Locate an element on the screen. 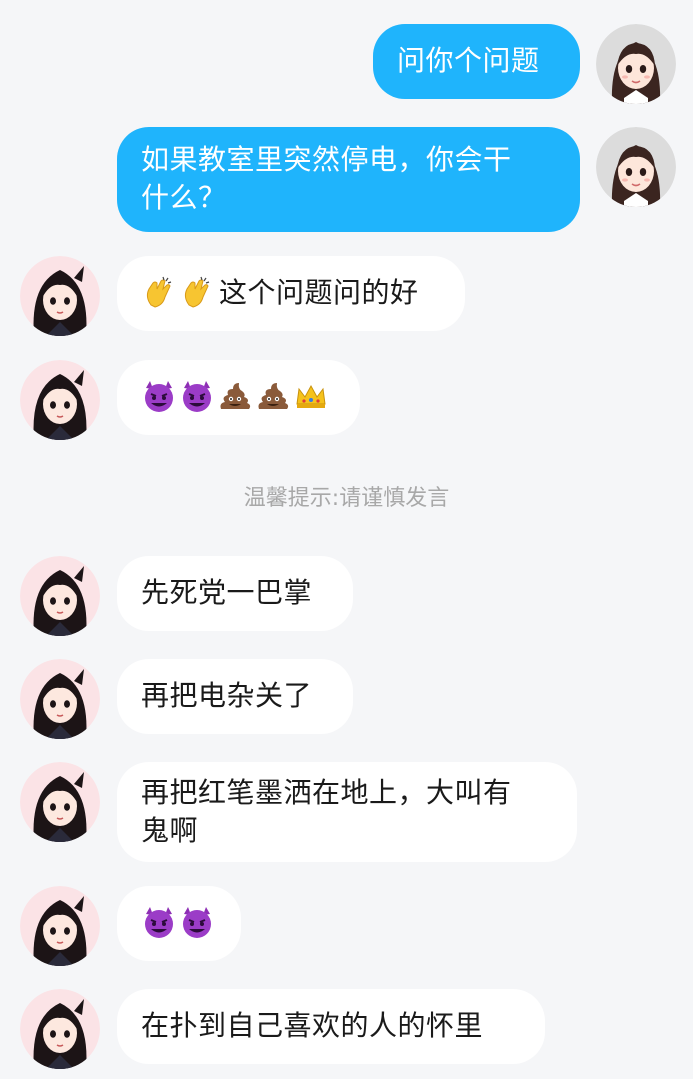  message-text: 在扑到自己喜欢的人的怀里 is located at coordinates (312, 1025).